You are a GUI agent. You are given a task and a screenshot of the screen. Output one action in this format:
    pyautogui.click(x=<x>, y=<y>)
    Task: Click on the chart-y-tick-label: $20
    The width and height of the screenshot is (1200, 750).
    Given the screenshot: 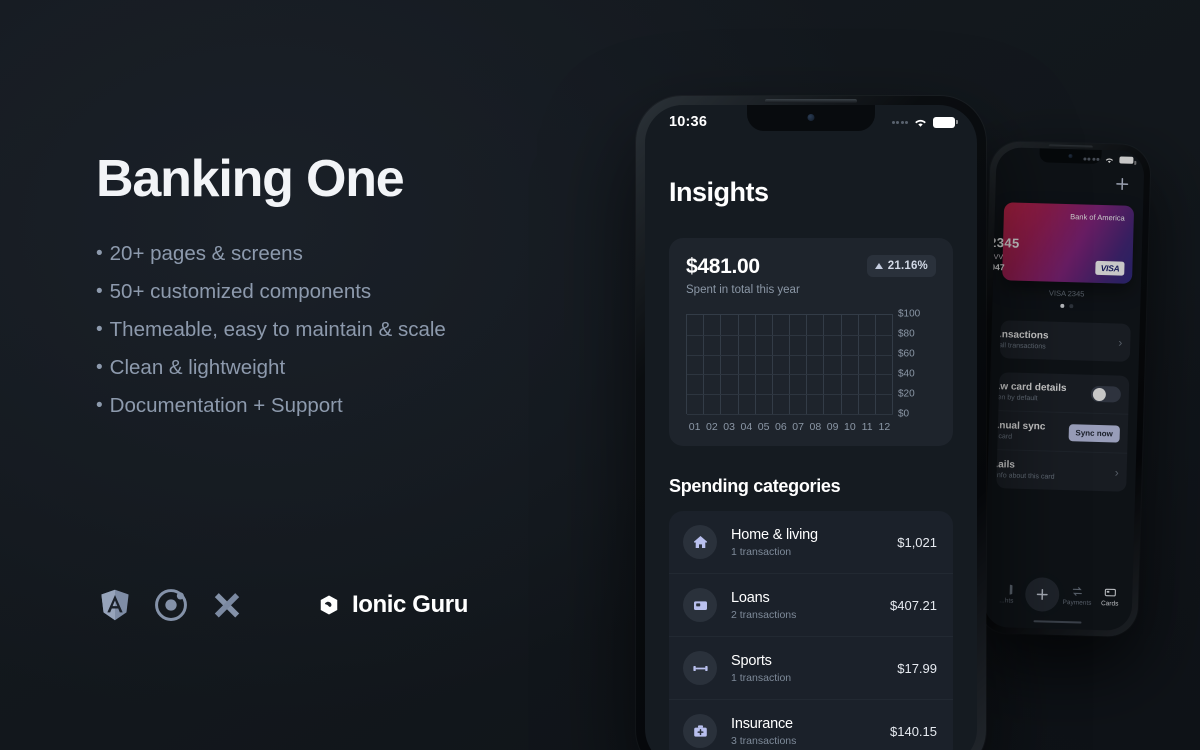 What is the action you would take?
    pyautogui.click(x=906, y=394)
    